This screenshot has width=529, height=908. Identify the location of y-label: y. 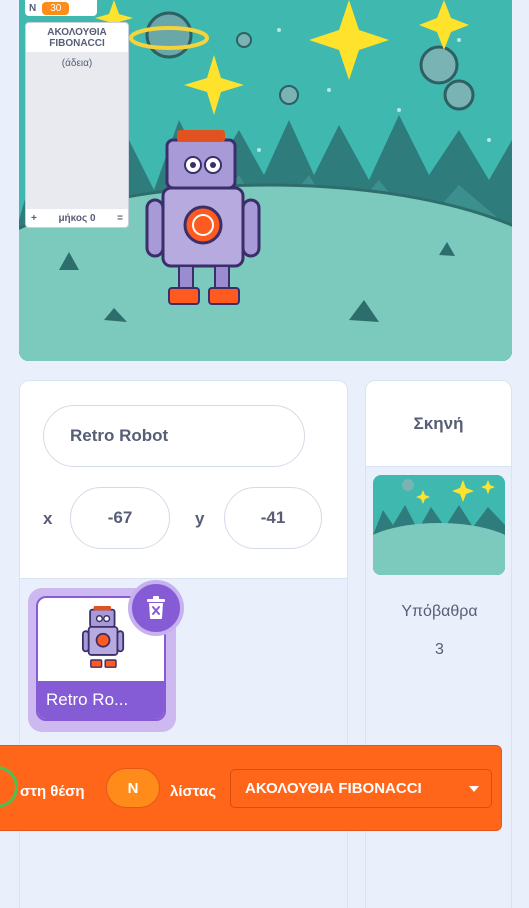
(200, 518).